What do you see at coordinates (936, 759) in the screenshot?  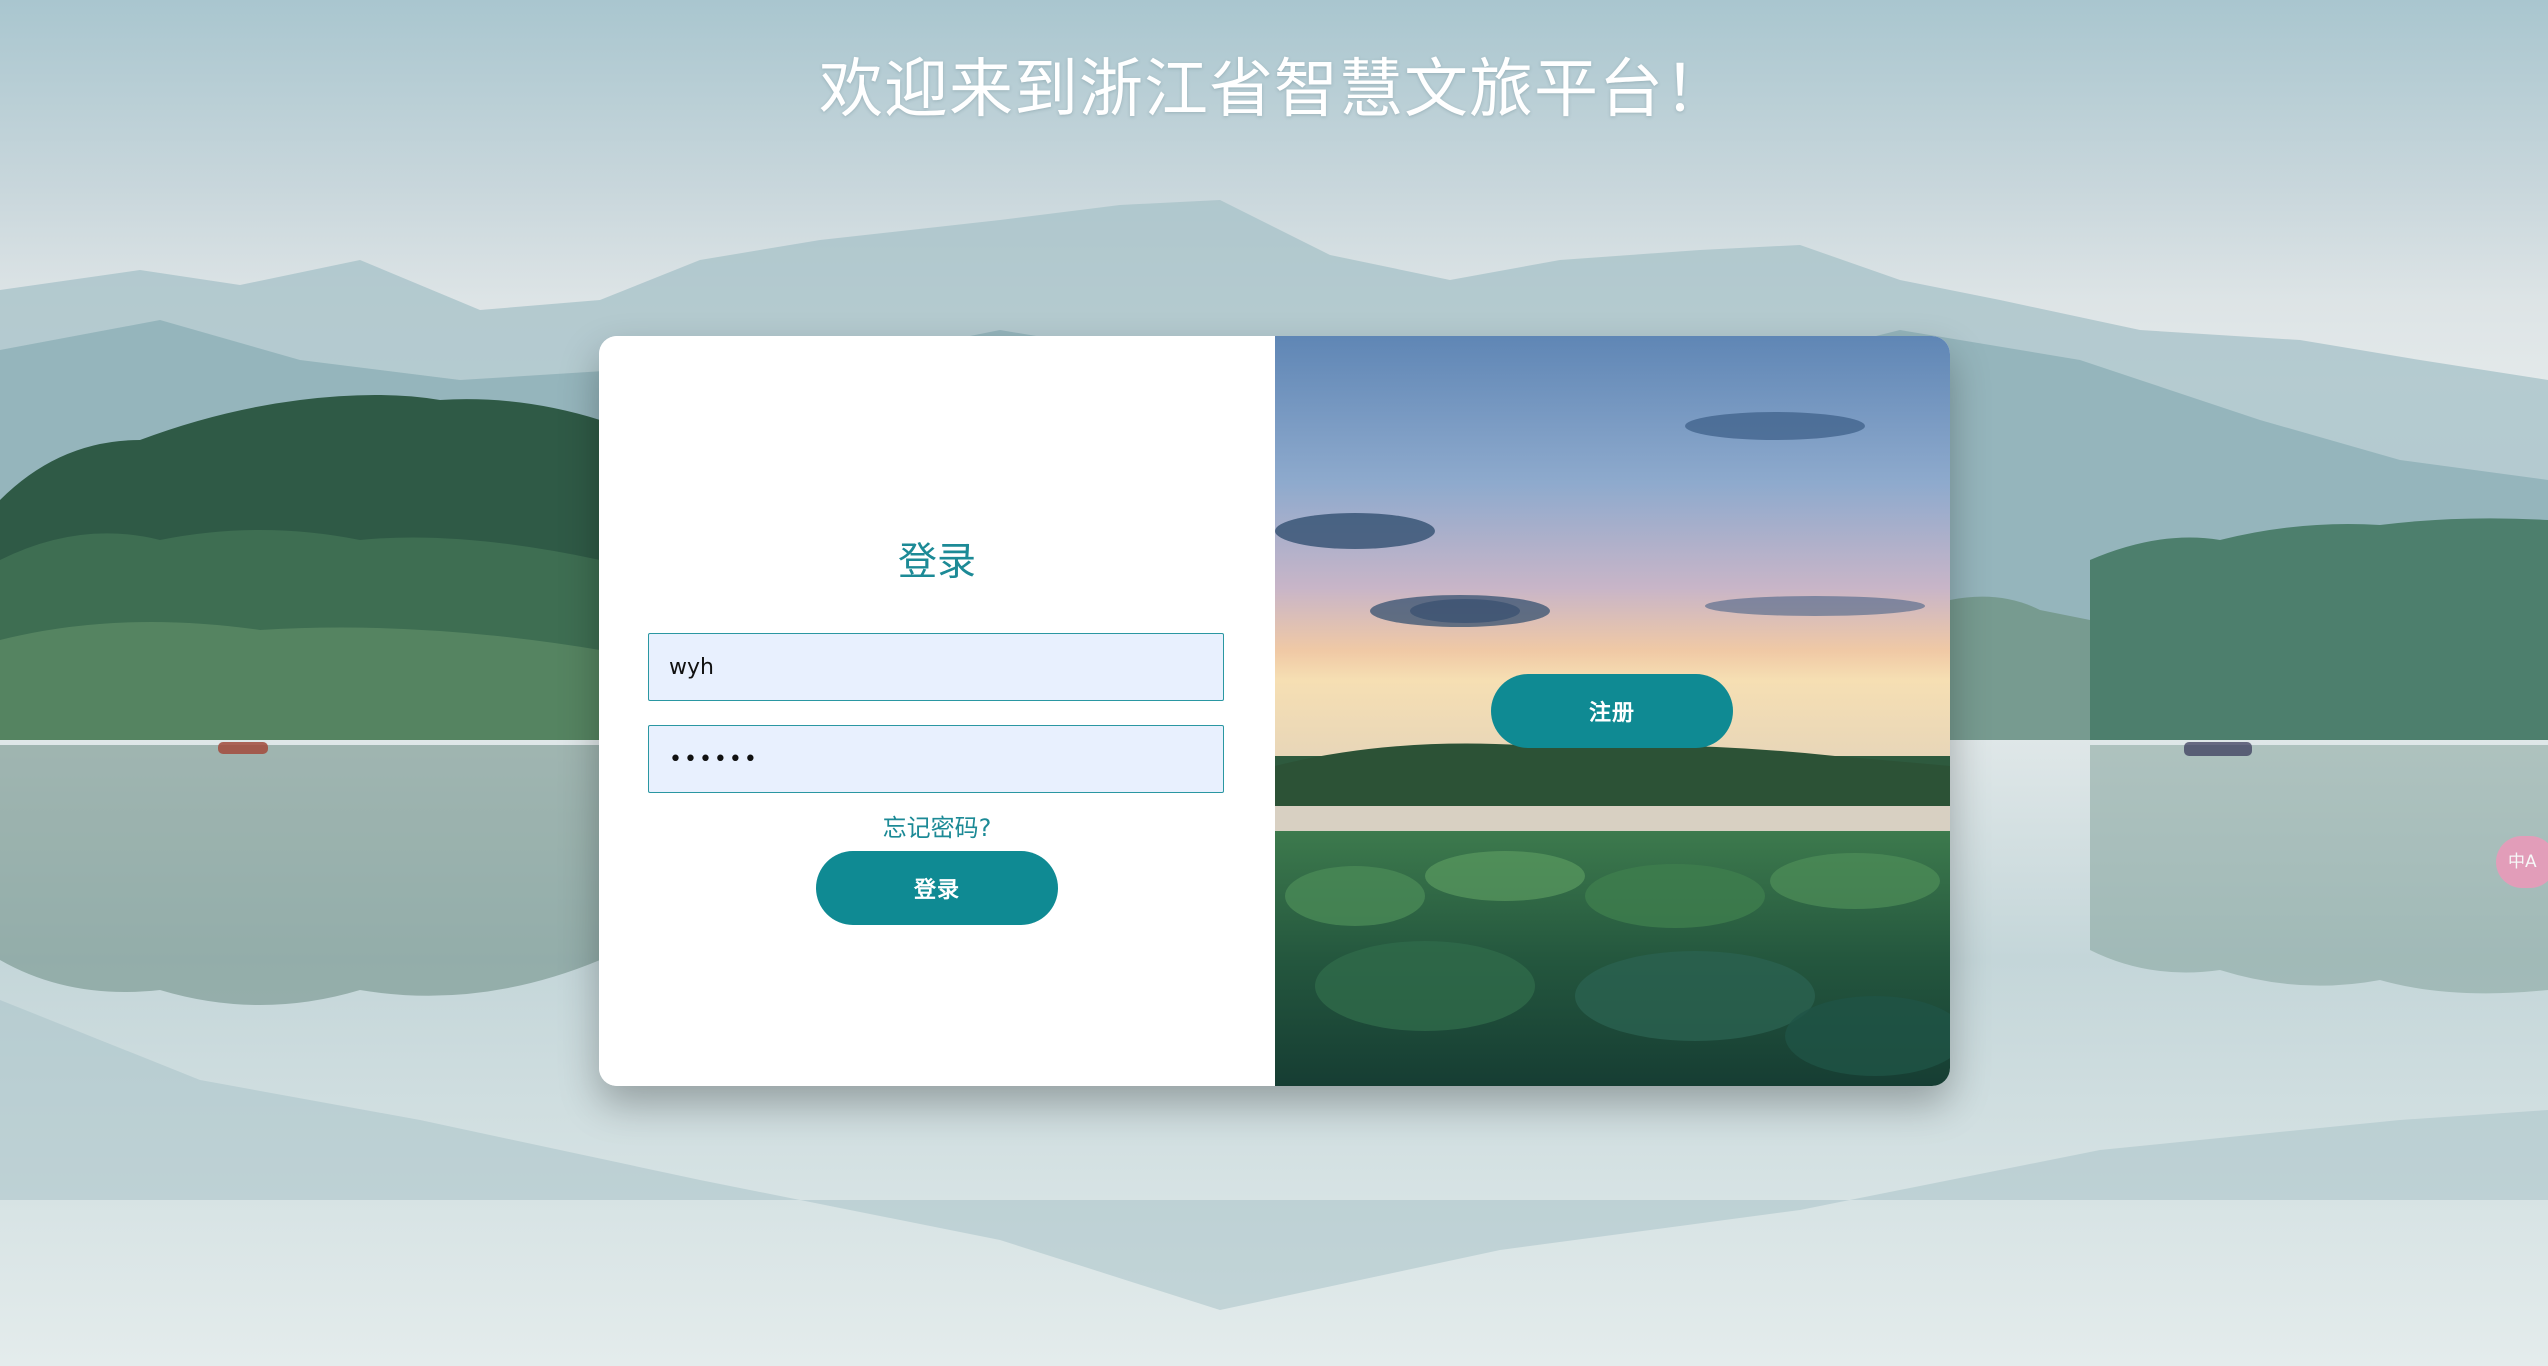 I see `password-input` at bounding box center [936, 759].